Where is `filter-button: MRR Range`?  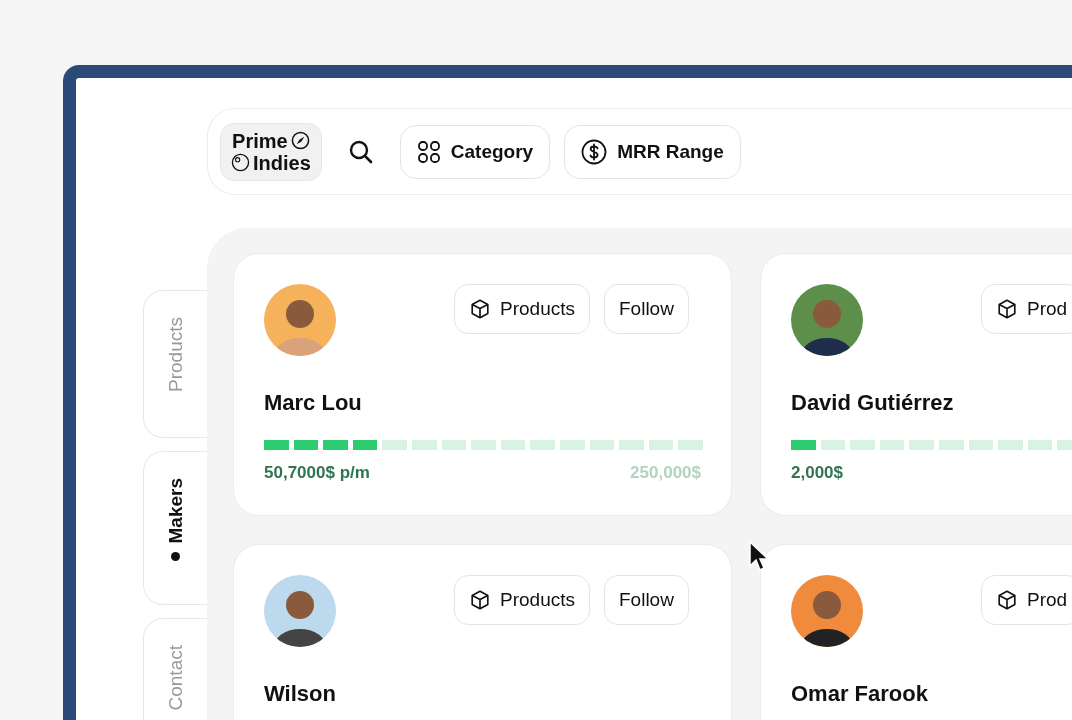
filter-button: MRR Range is located at coordinates (652, 151).